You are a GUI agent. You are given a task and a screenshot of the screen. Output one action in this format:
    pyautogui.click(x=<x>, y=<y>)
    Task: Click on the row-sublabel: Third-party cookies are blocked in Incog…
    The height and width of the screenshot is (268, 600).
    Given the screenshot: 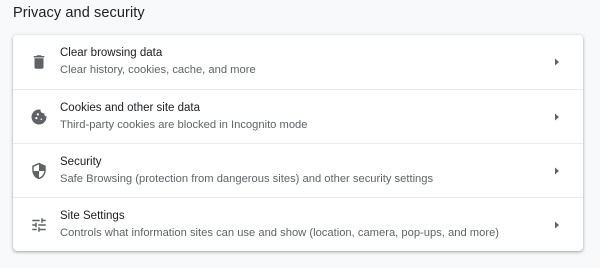 What is the action you would take?
    pyautogui.click(x=184, y=125)
    